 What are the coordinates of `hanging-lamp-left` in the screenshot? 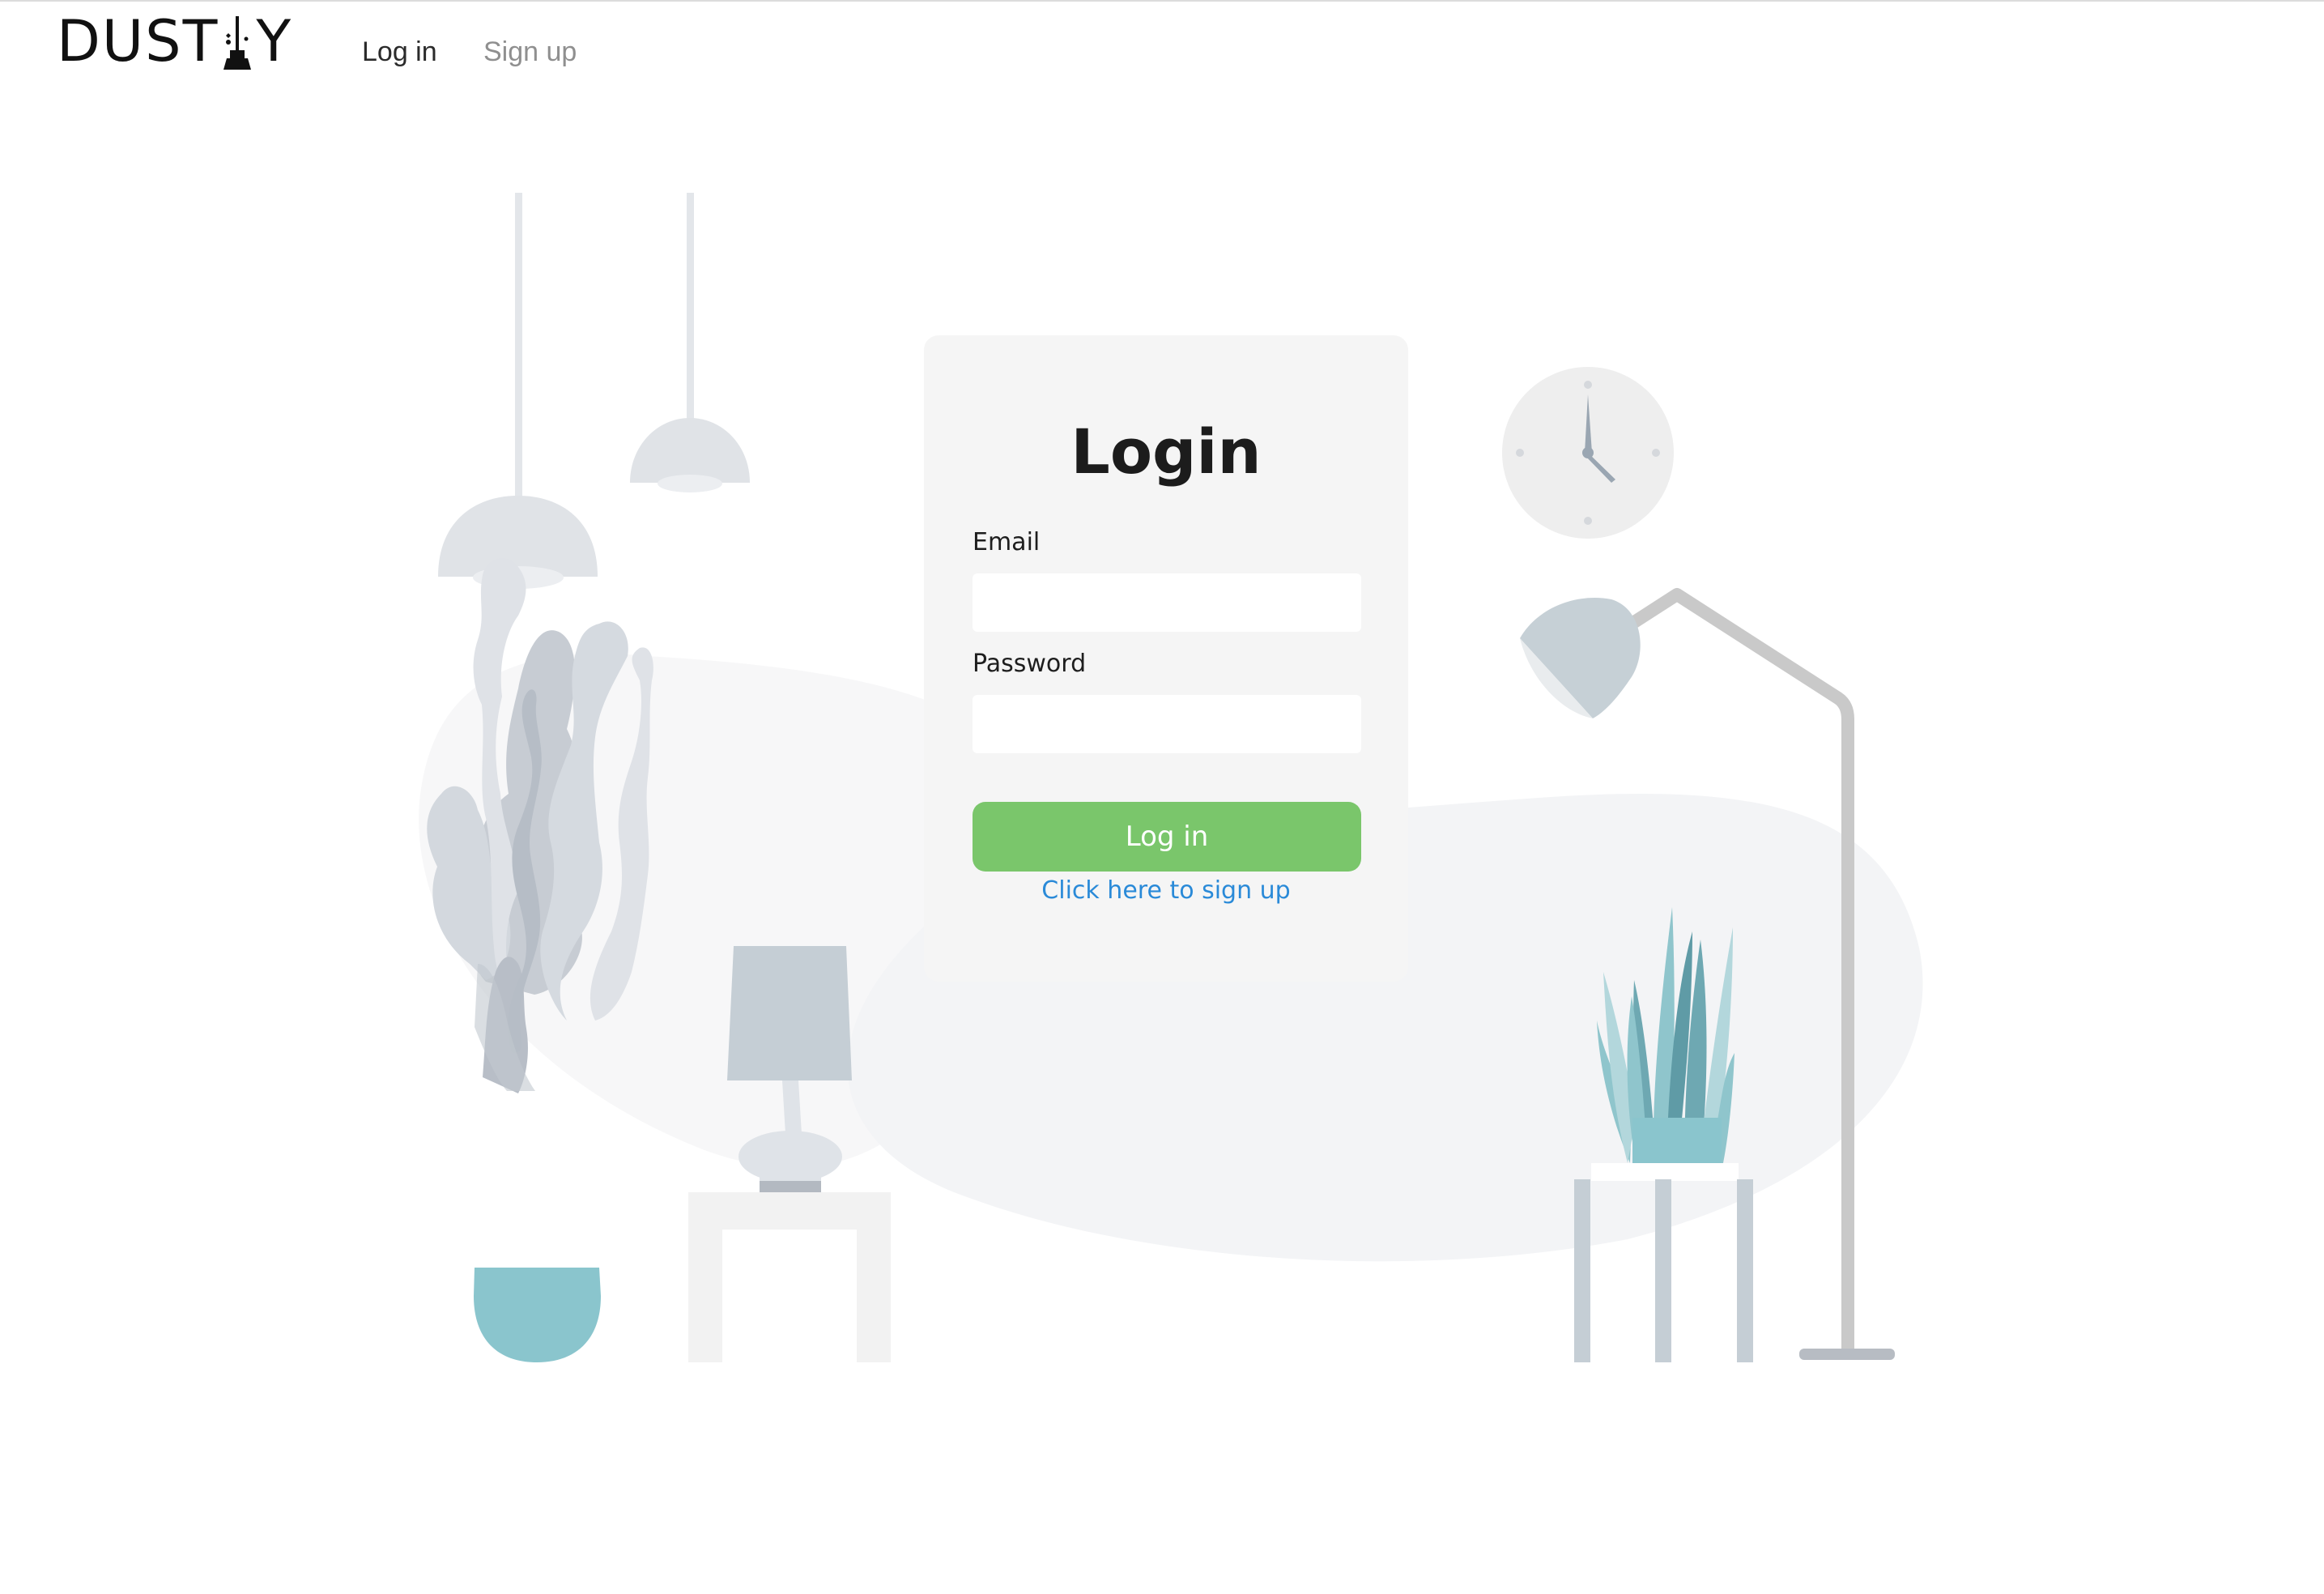 It's located at (518, 391).